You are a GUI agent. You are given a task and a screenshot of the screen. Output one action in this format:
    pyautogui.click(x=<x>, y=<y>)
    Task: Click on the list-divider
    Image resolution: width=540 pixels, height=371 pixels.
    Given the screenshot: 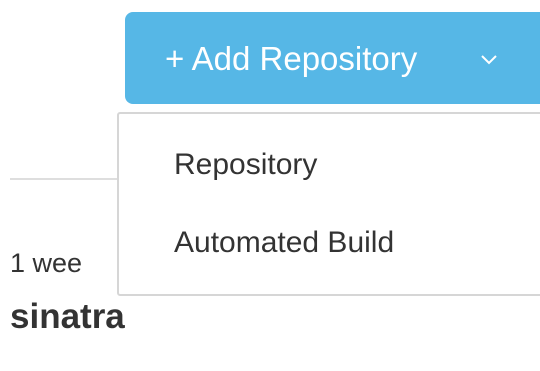 What is the action you would take?
    pyautogui.click(x=69, y=179)
    